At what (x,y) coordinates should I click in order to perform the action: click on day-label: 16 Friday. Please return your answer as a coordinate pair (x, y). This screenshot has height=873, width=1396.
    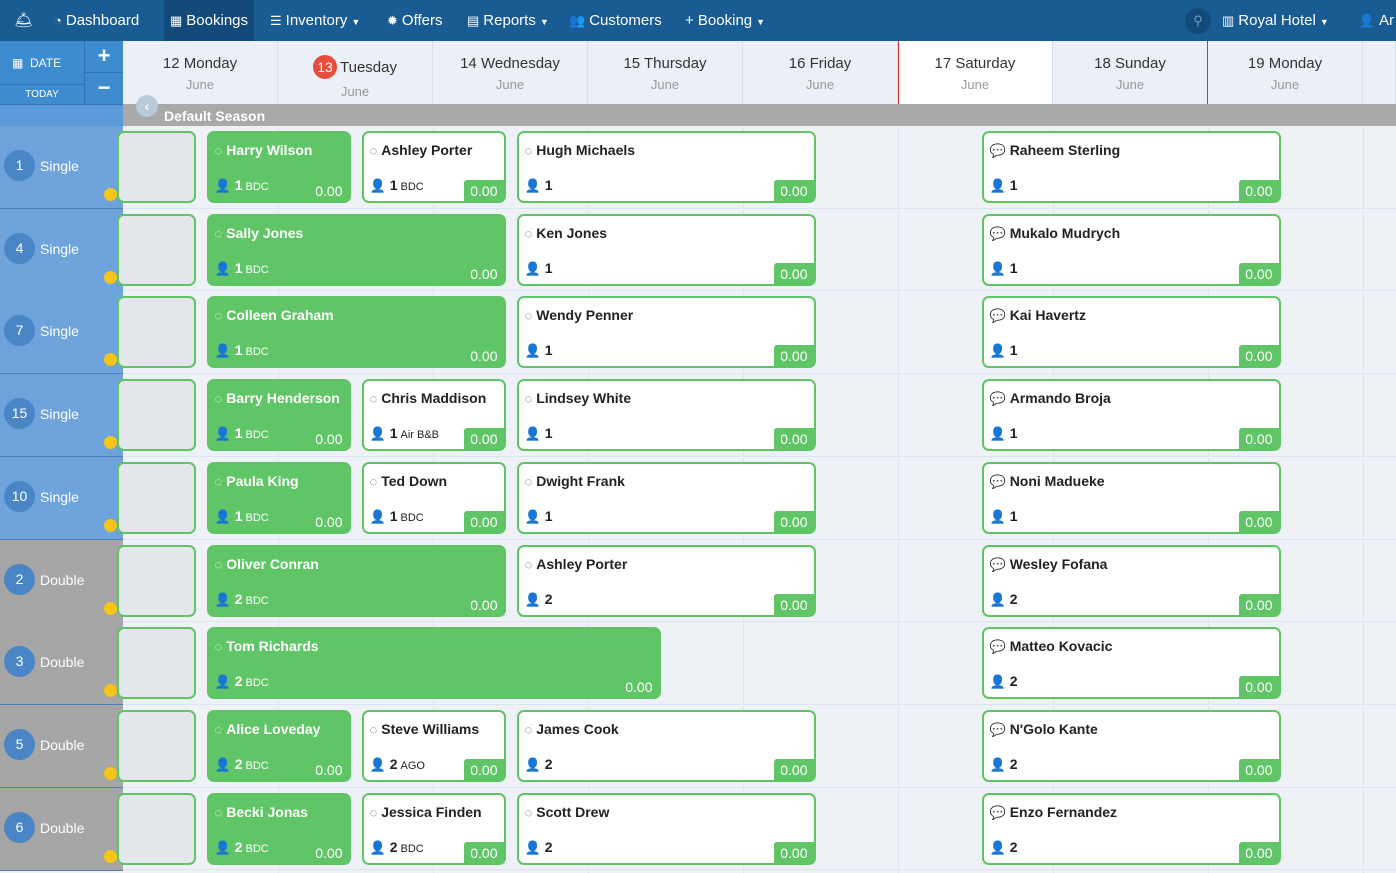
    Looking at the image, I should click on (820, 63).